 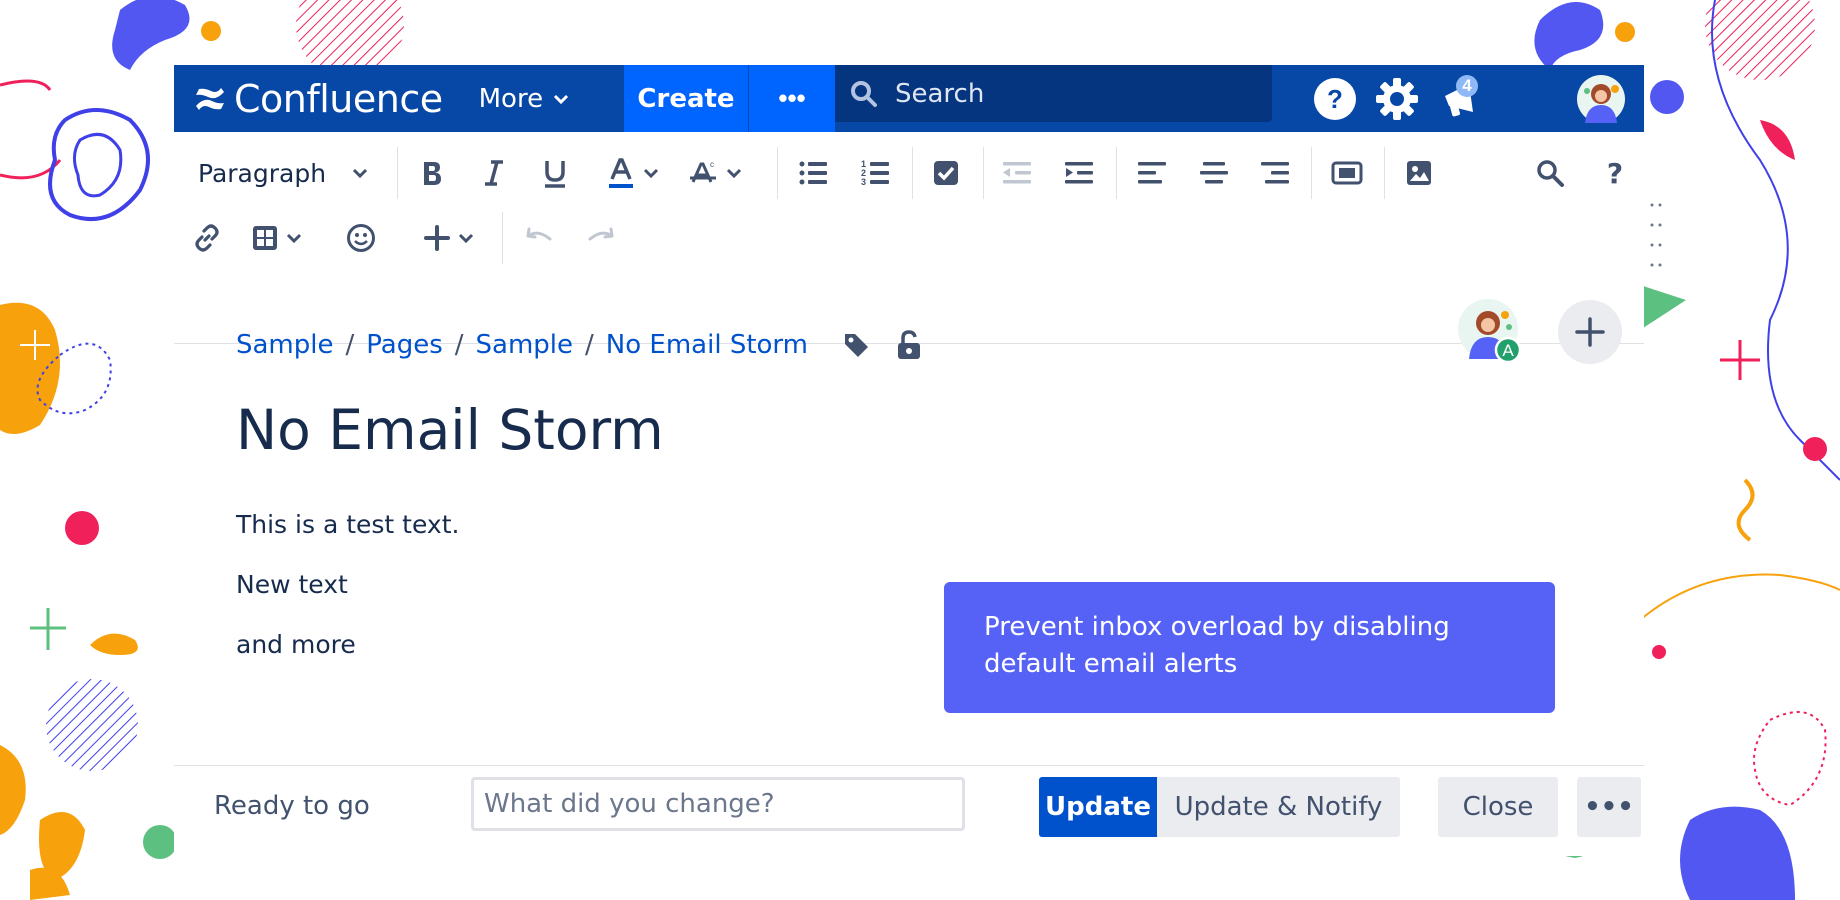 I want to click on underline-icon, so click(x=555, y=174).